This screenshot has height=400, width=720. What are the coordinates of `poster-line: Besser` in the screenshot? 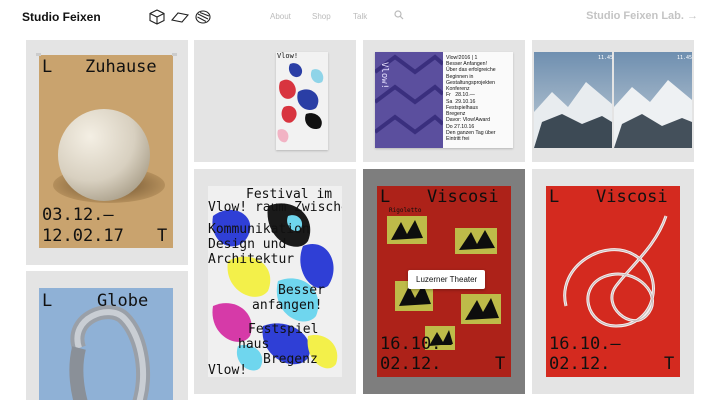 It's located at (301, 290).